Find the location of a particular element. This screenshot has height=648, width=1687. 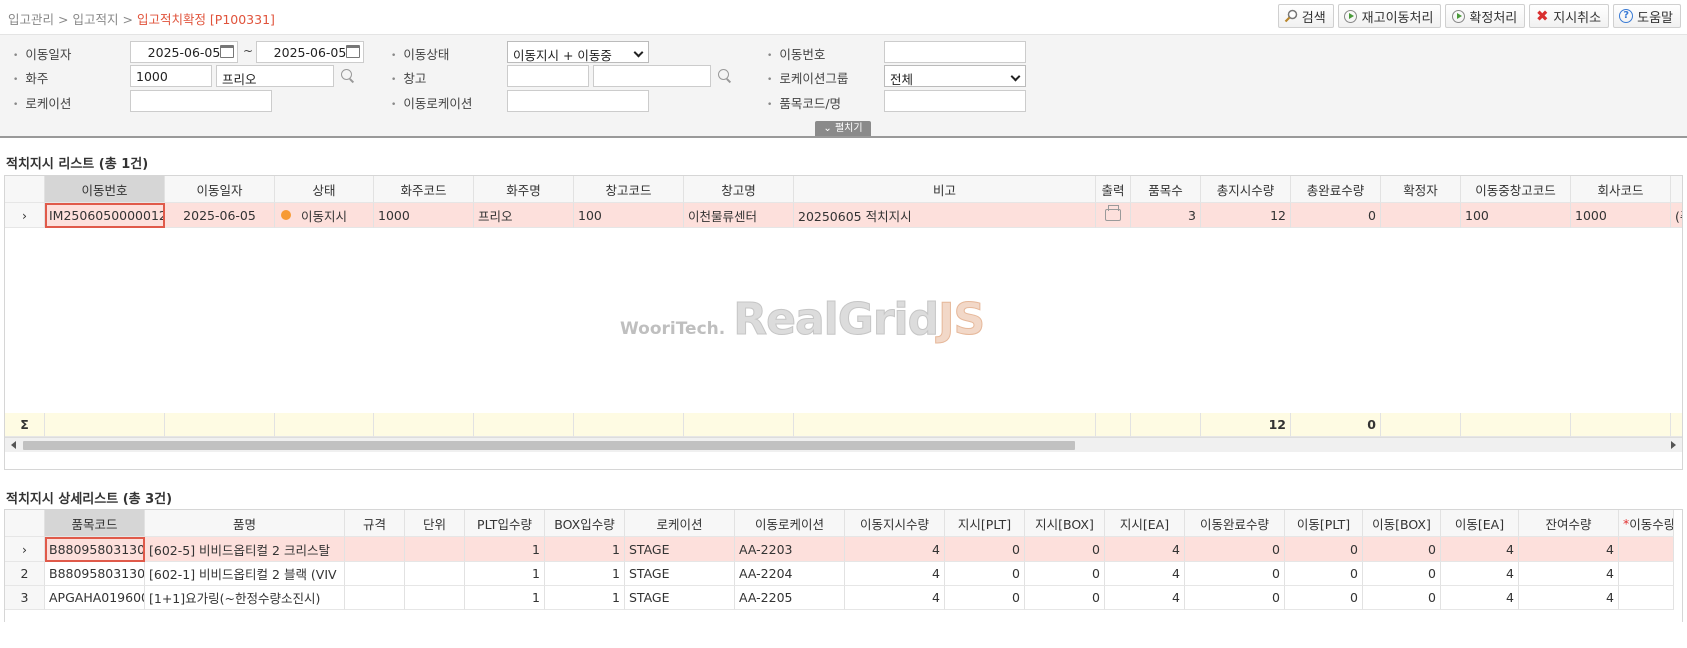

move-location-input is located at coordinates (578, 101).